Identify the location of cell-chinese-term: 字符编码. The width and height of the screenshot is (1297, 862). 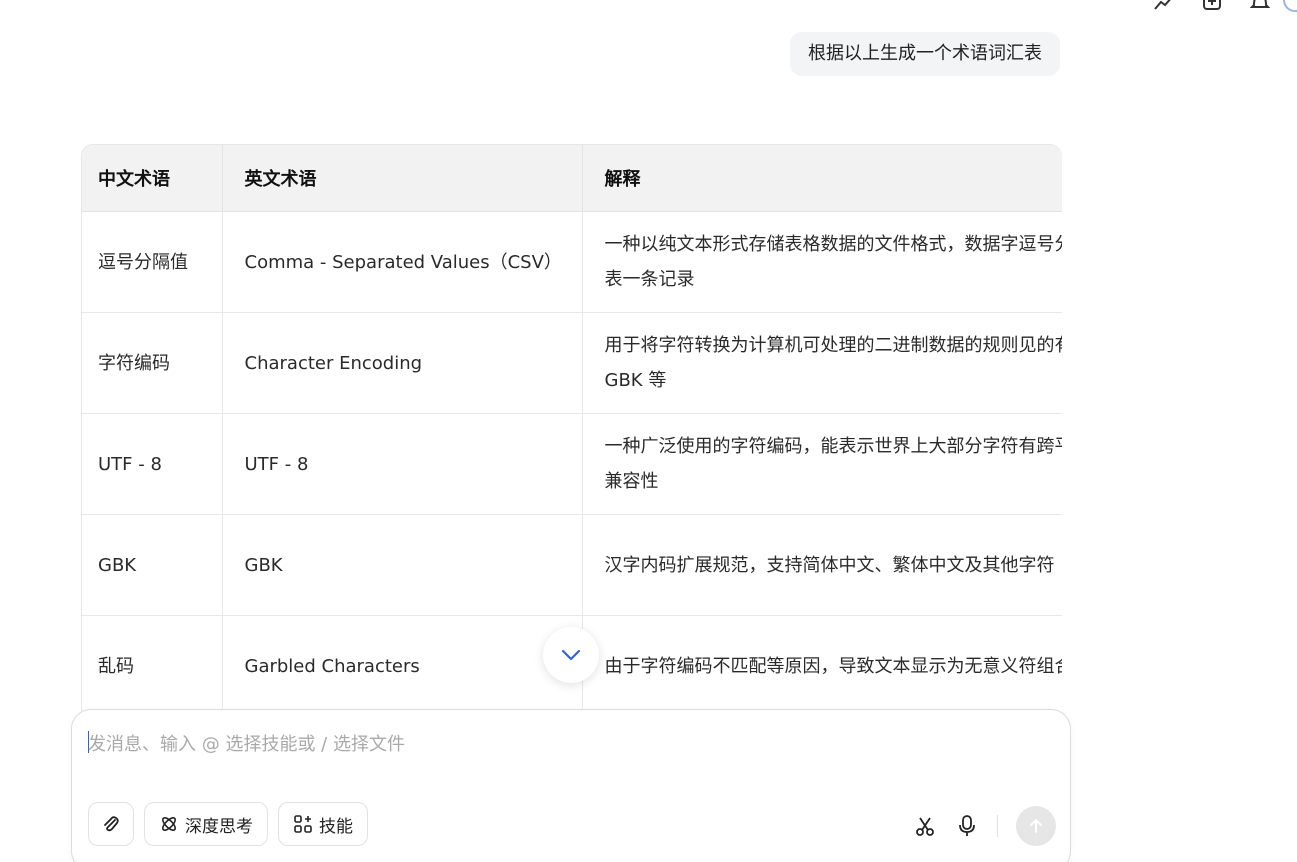
(152, 363).